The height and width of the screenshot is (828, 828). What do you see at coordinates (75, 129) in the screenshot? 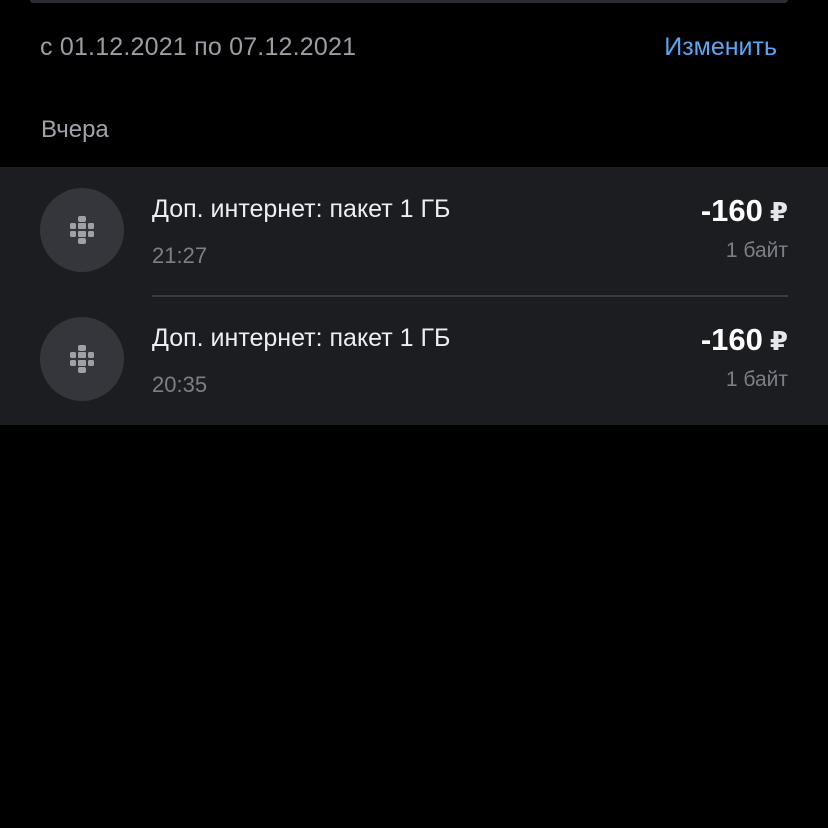
I see `section-title: Вчера` at bounding box center [75, 129].